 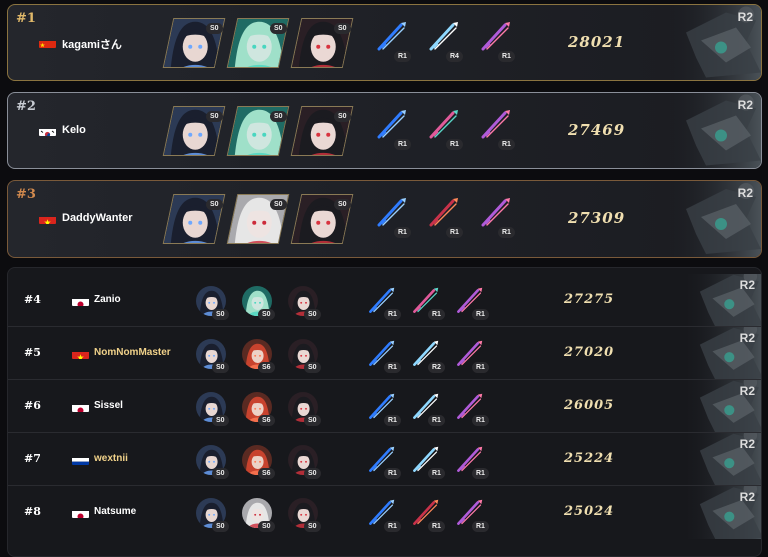 I want to click on rank-number: #6, so click(x=32, y=405).